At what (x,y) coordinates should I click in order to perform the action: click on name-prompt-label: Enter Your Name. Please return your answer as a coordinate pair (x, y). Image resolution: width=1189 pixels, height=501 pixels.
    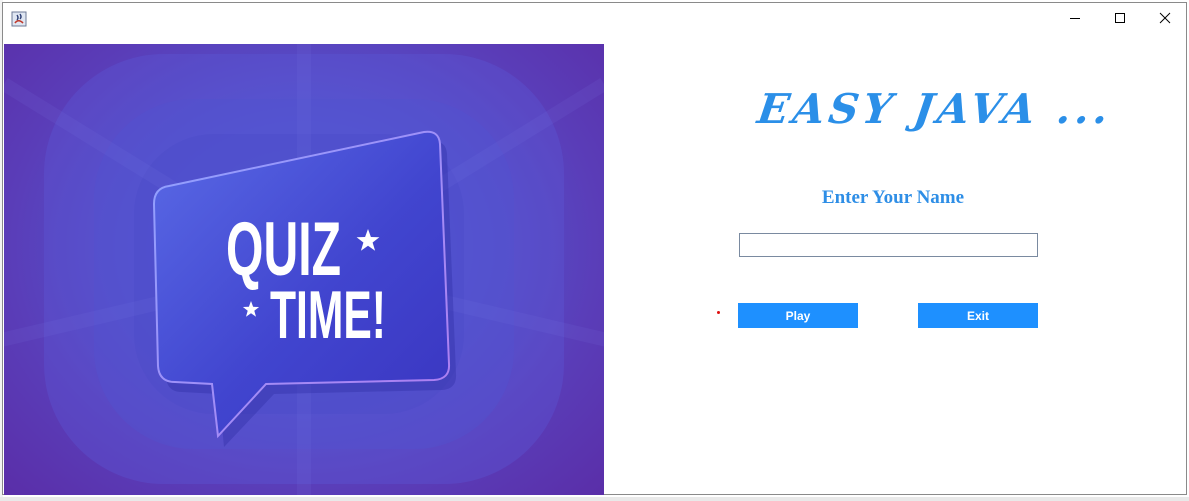
    Looking at the image, I should click on (893, 197).